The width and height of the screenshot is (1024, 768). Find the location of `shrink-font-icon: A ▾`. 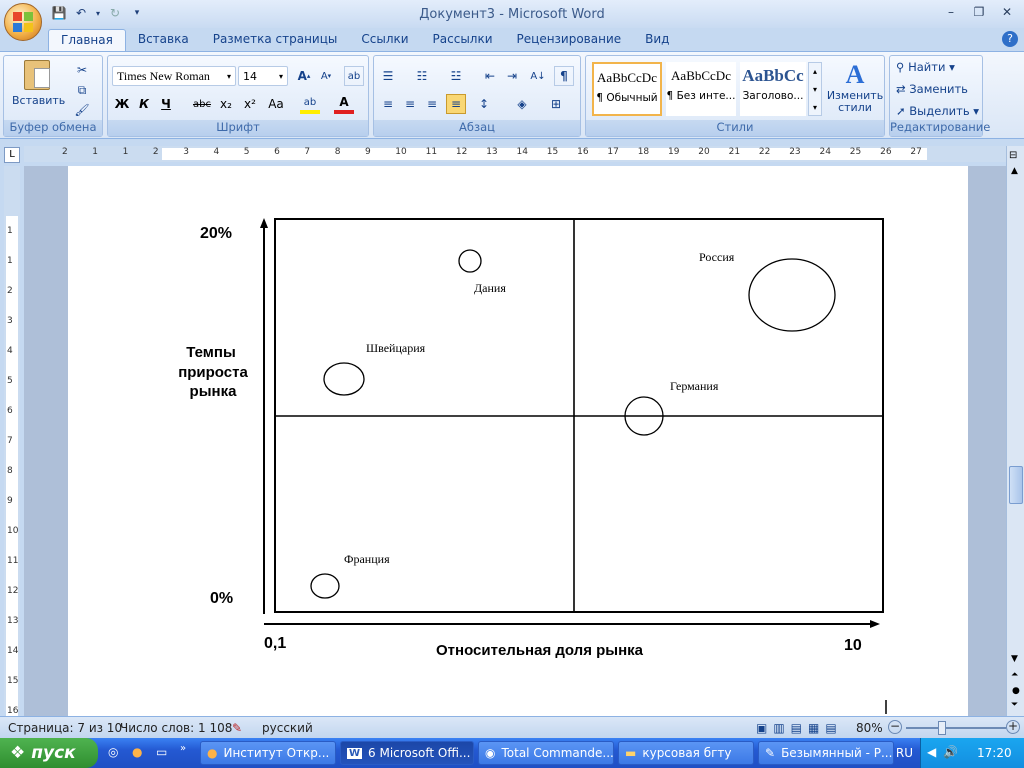

shrink-font-icon: A ▾ is located at coordinates (326, 76).